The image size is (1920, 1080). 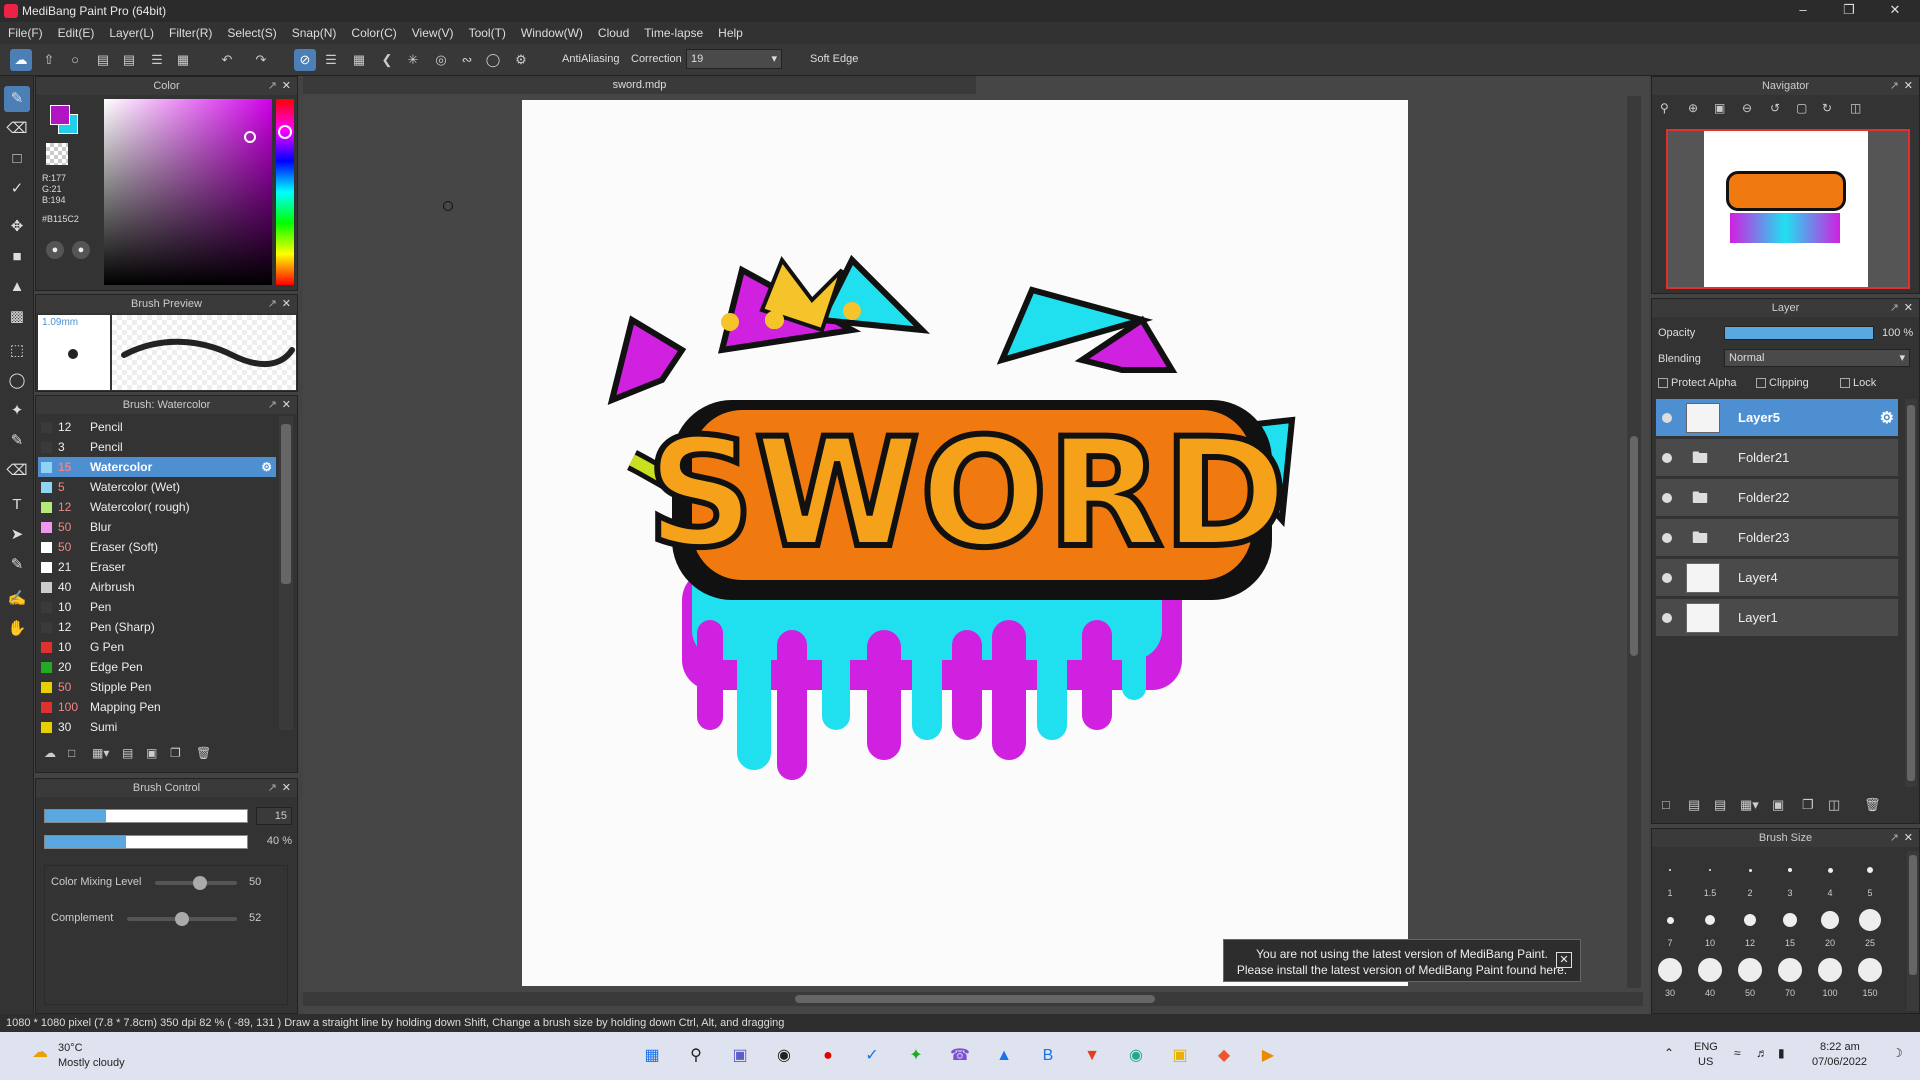 I want to click on gear-icon: ⚙, so click(x=266, y=467).